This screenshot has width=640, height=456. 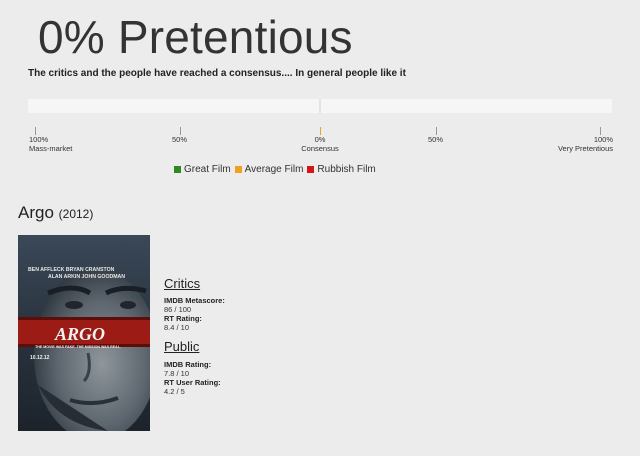 What do you see at coordinates (173, 106) in the screenshot?
I see `scale-left-half` at bounding box center [173, 106].